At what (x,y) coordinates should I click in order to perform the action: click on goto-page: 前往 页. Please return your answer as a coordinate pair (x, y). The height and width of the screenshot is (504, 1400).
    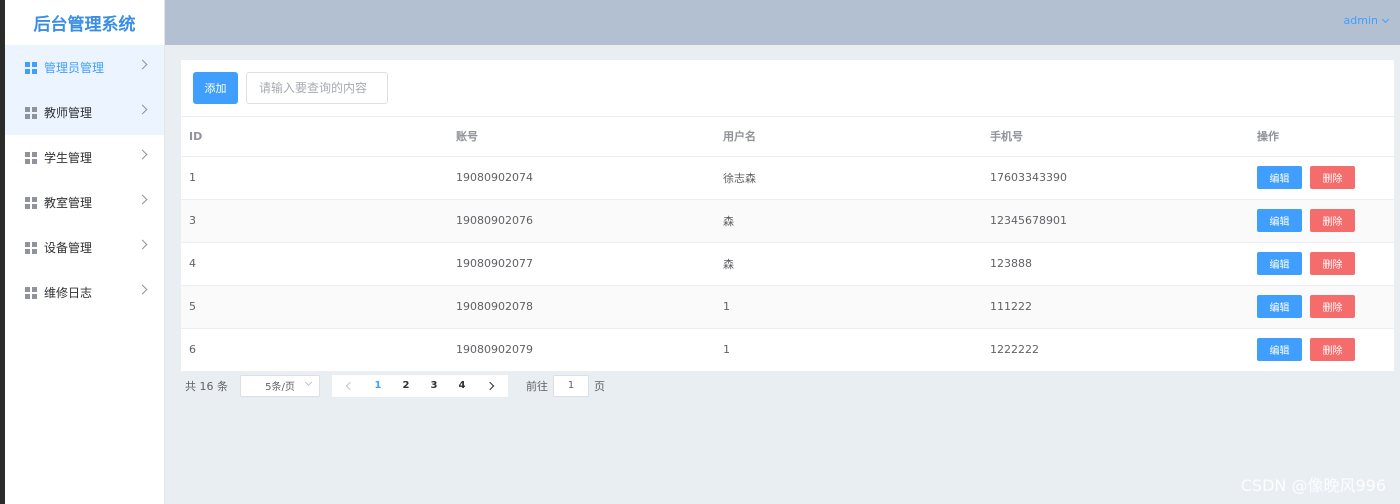
    Looking at the image, I should click on (565, 385).